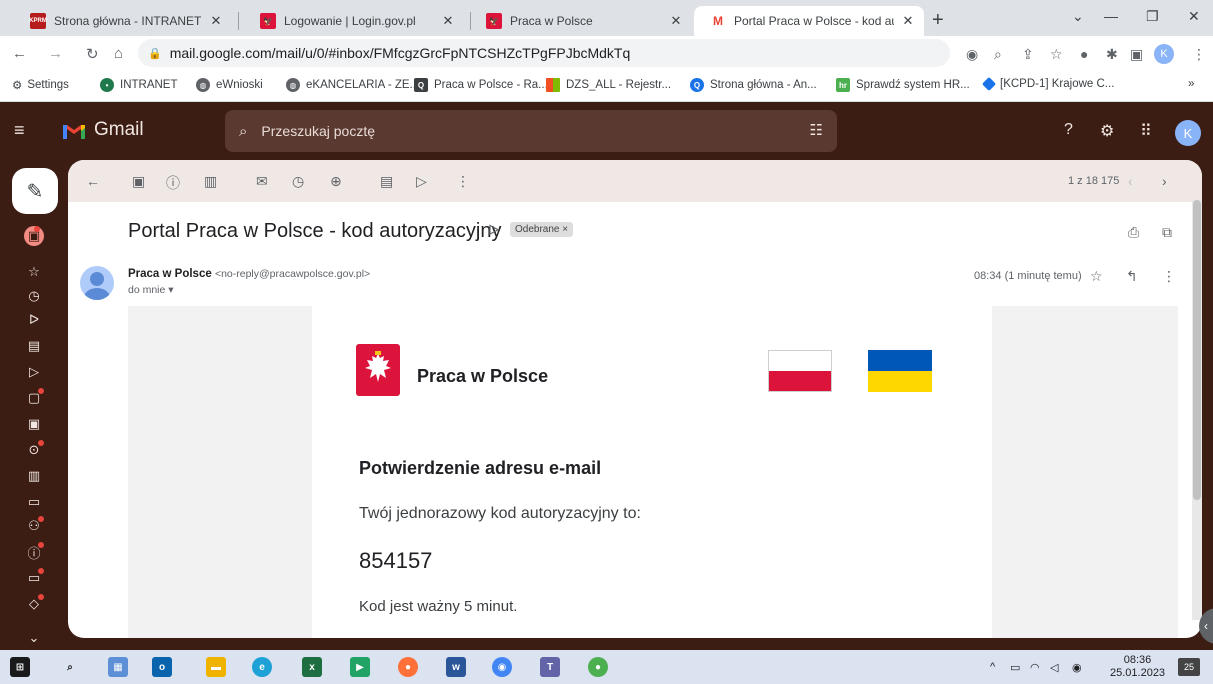  Describe the element at coordinates (34, 398) in the screenshot. I see `drafts-icon: ▢` at that location.